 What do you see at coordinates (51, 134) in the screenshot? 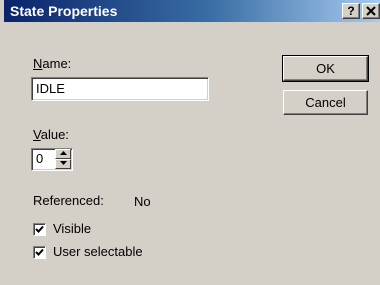
I see `value-label: Value:` at bounding box center [51, 134].